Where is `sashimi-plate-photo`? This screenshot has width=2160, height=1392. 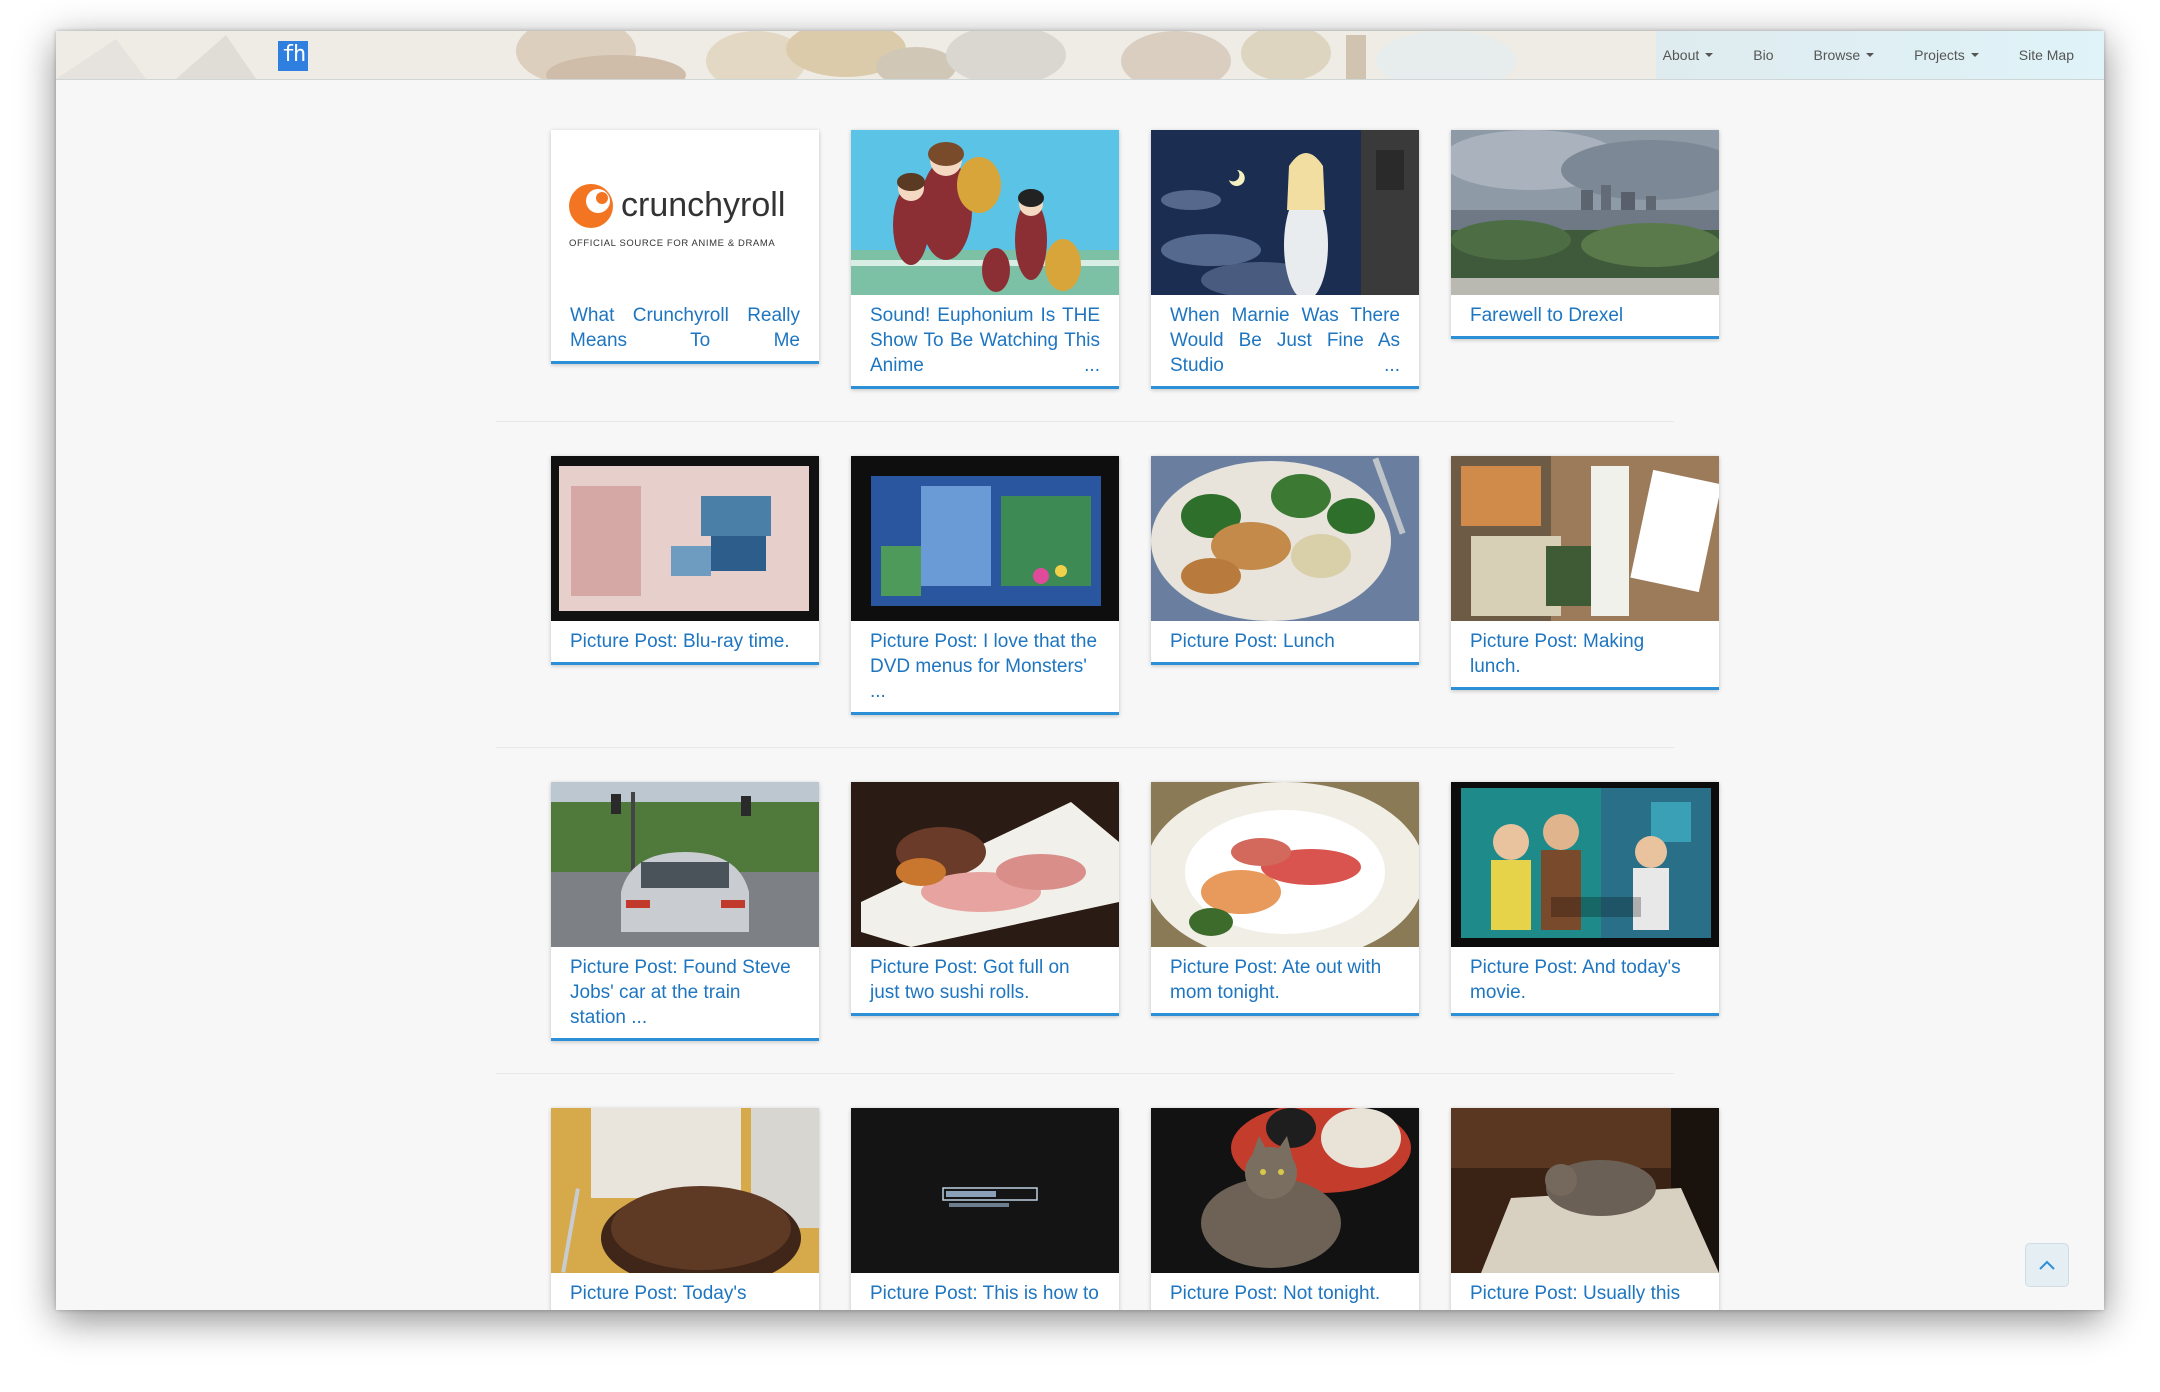 sashimi-plate-photo is located at coordinates (1285, 864).